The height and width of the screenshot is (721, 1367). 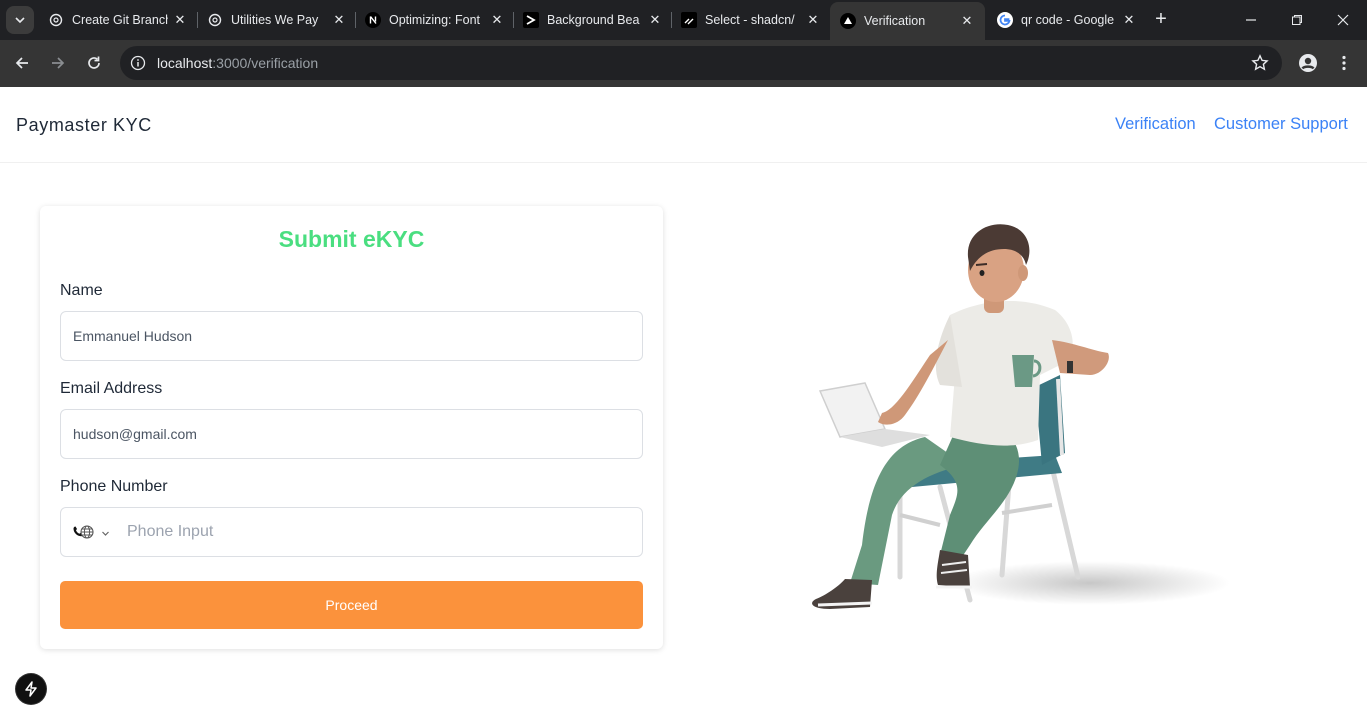 I want to click on nextjs-icon, so click(x=373, y=20).